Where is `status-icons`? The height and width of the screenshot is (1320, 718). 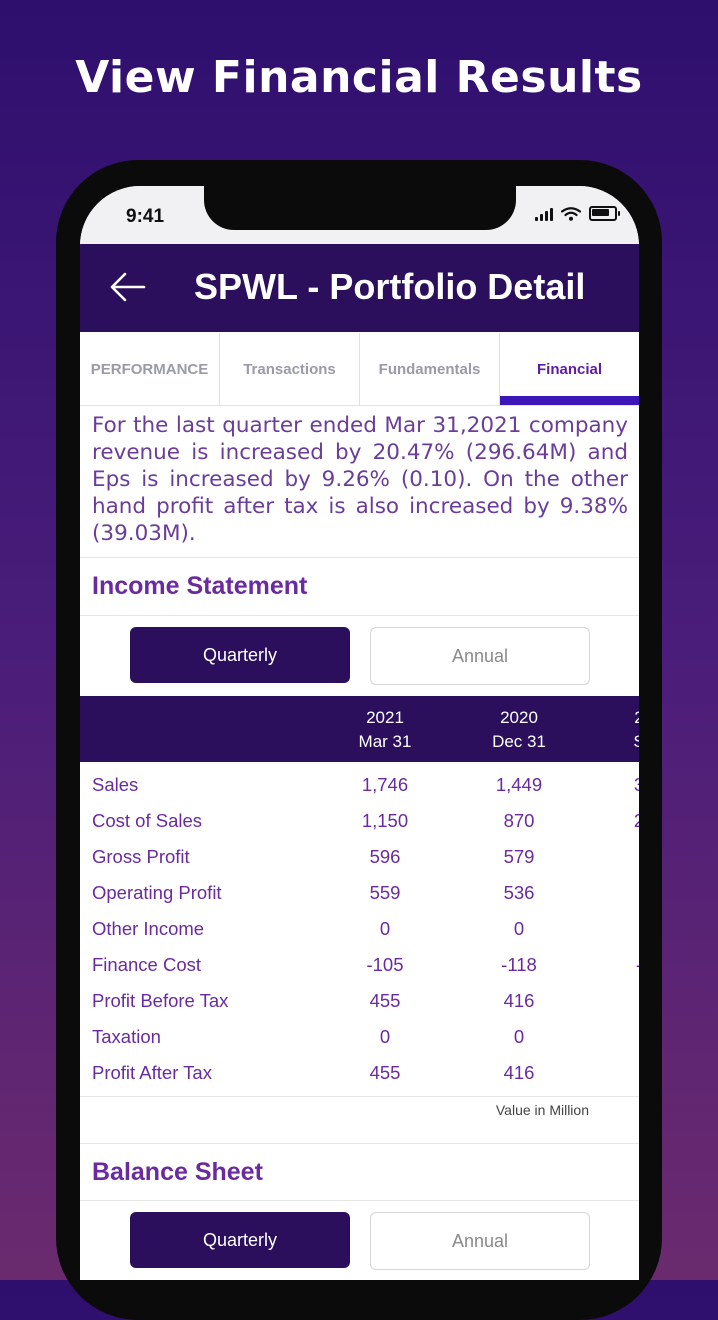 status-icons is located at coordinates (577, 213).